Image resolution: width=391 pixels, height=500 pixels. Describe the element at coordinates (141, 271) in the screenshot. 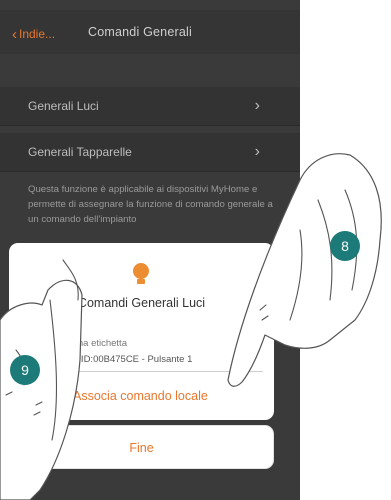

I see `lightbulb-icon` at that location.